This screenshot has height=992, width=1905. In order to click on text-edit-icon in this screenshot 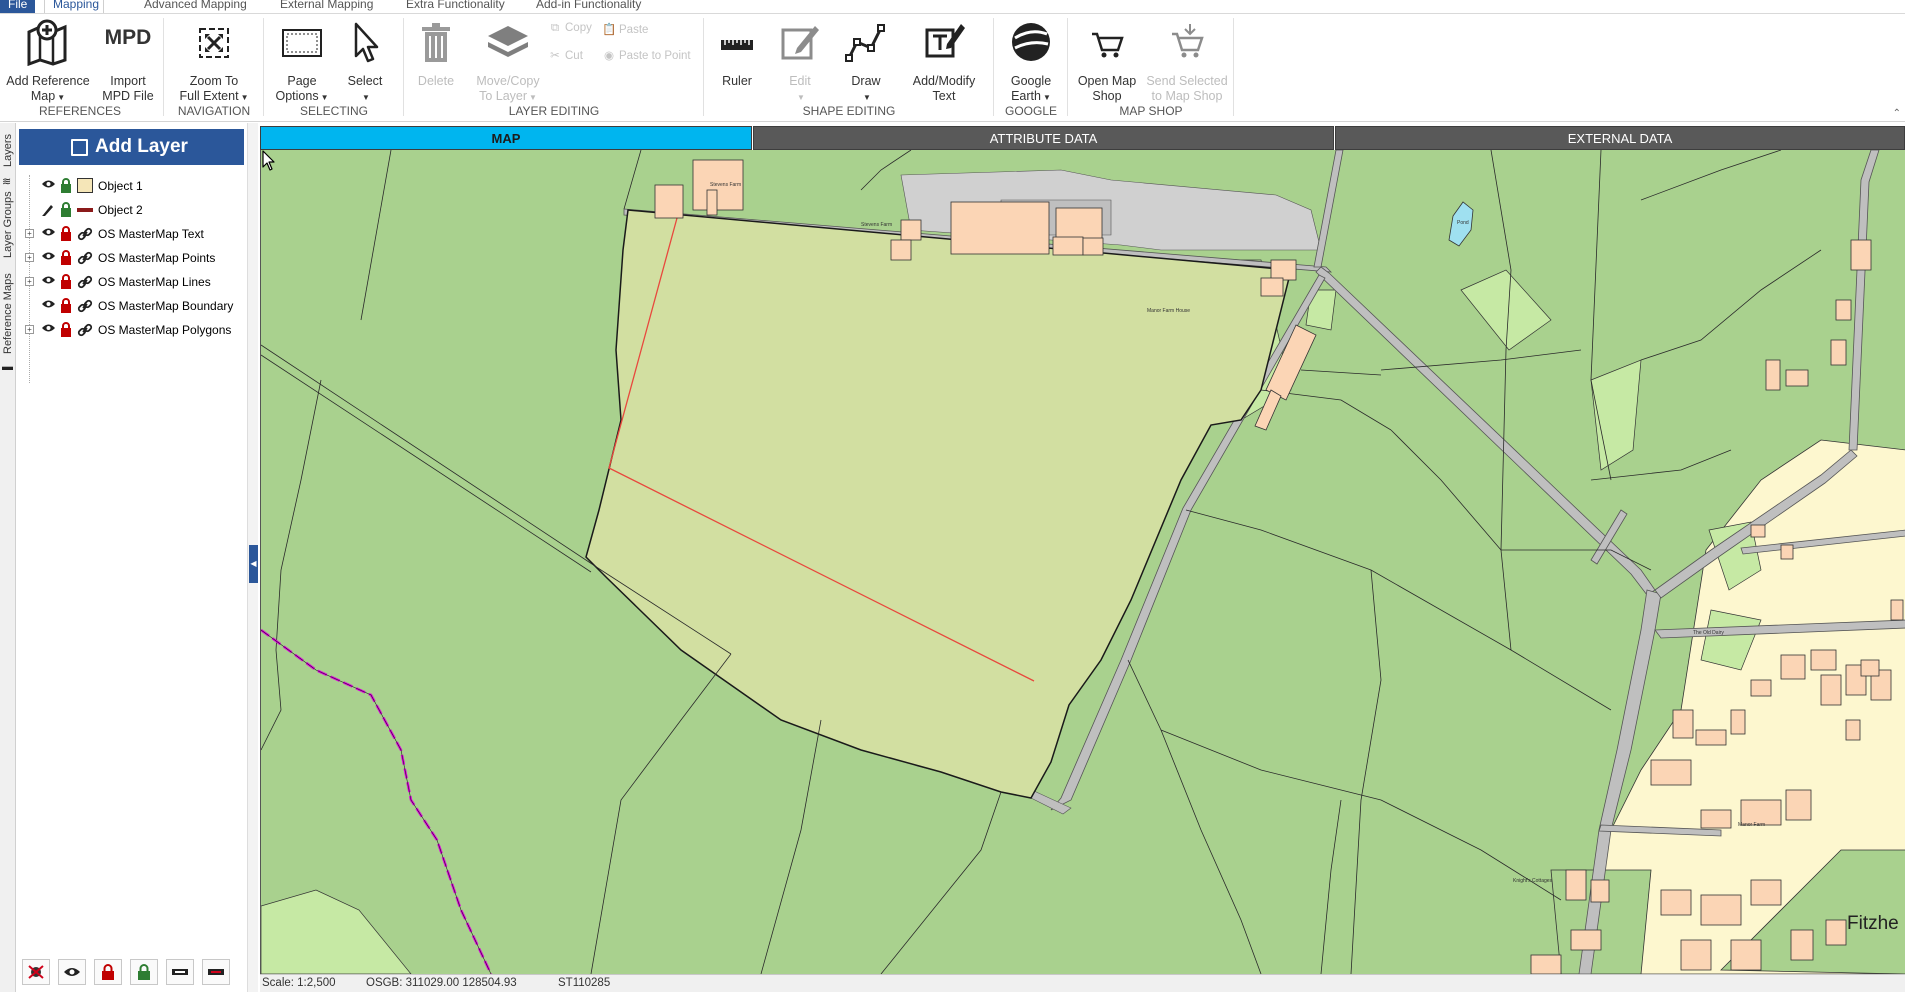, I will do `click(944, 44)`.